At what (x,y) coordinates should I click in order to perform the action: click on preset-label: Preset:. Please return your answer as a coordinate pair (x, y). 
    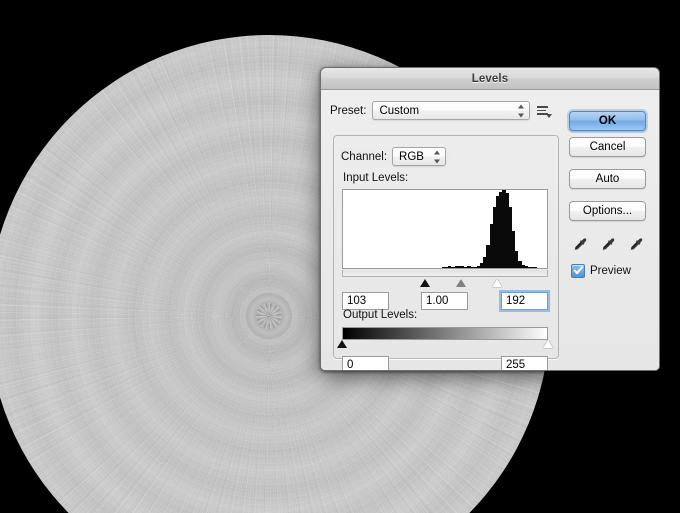
    Looking at the image, I should click on (348, 110).